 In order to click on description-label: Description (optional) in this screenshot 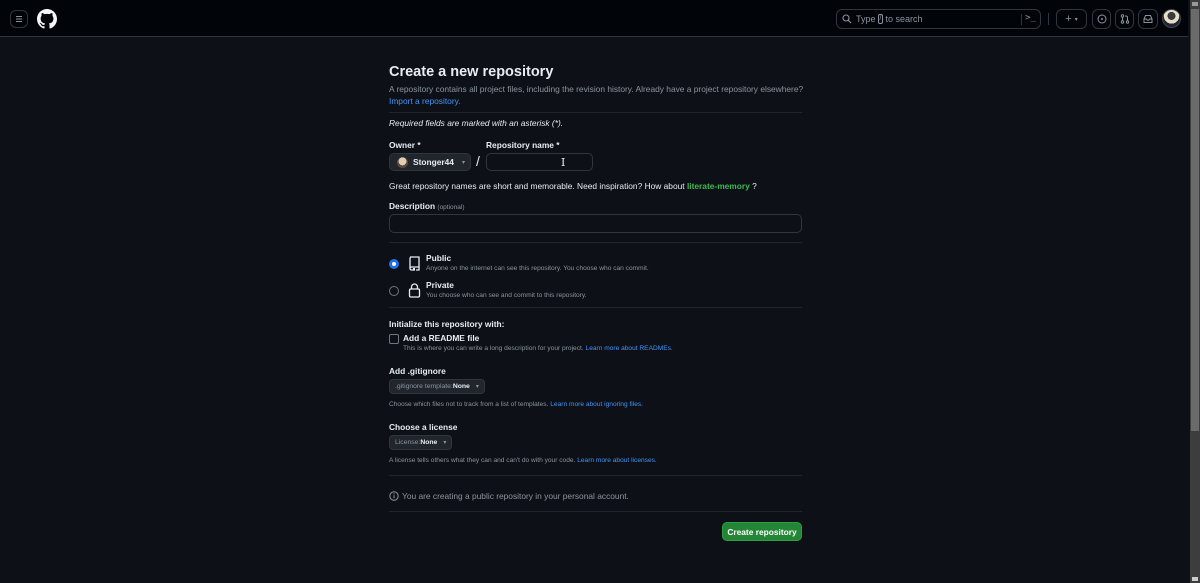, I will do `click(427, 206)`.